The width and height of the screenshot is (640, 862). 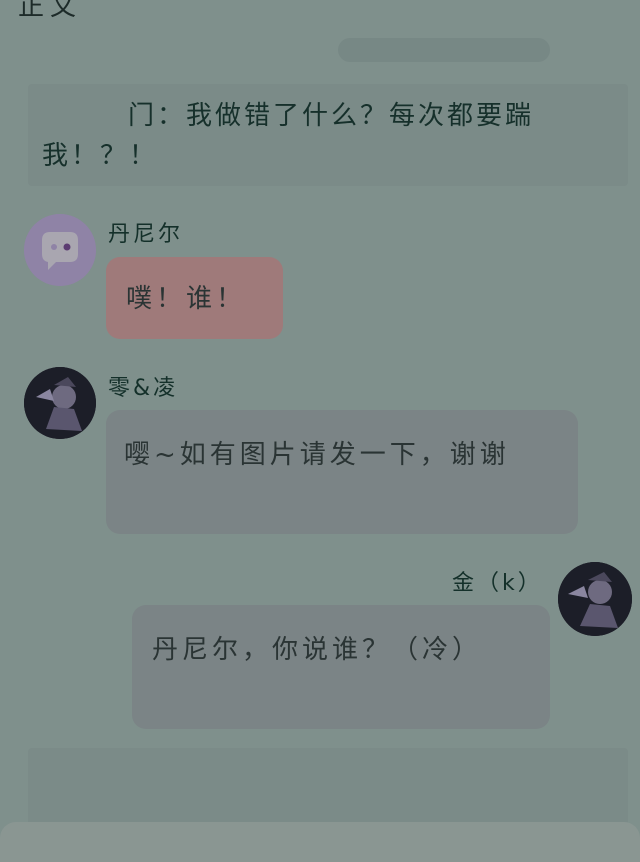 I want to click on avatar-danny, so click(x=60, y=250).